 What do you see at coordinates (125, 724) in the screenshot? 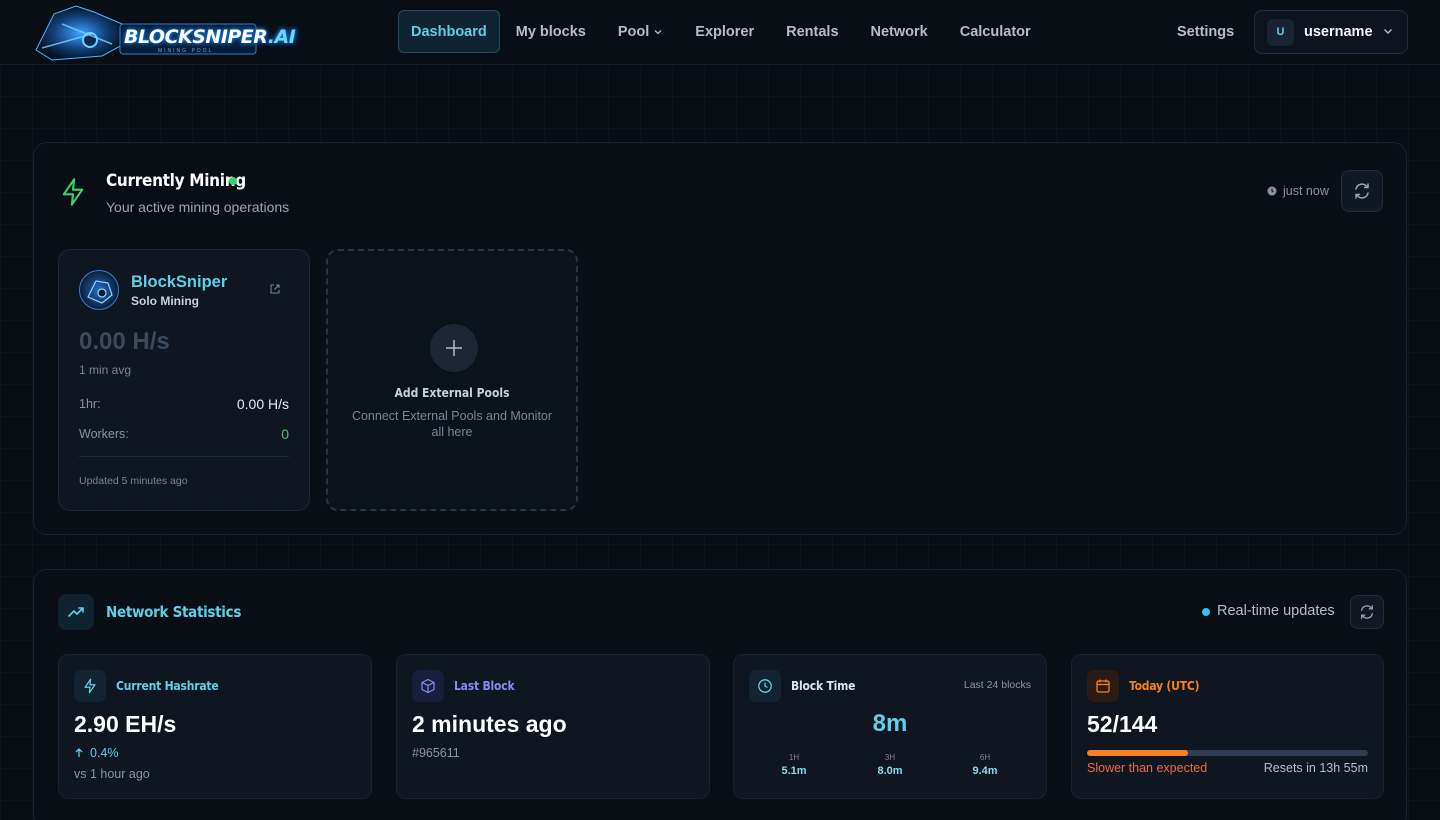
I see `hashrate-value: 2.90 EH/s` at bounding box center [125, 724].